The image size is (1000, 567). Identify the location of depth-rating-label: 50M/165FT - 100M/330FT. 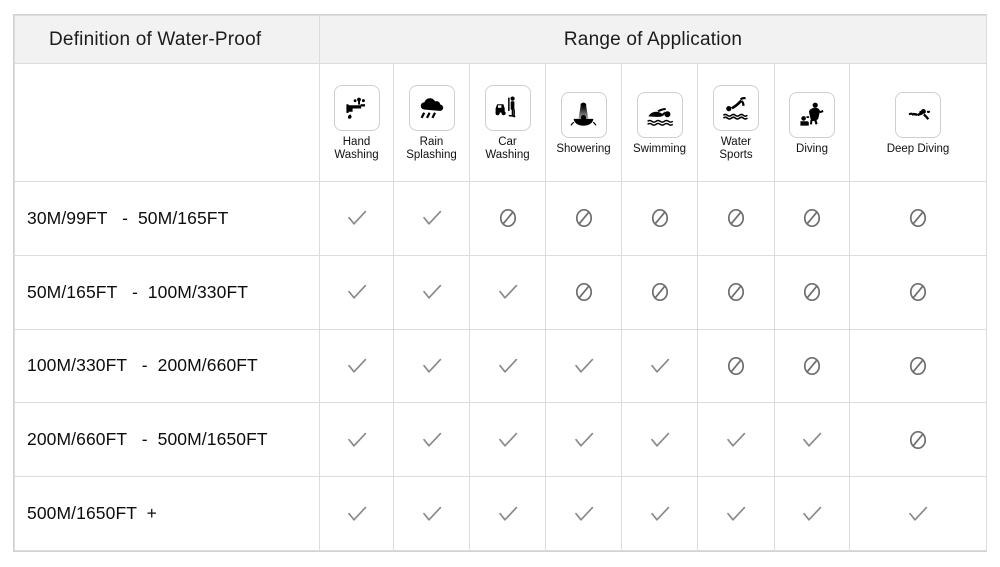
(167, 292).